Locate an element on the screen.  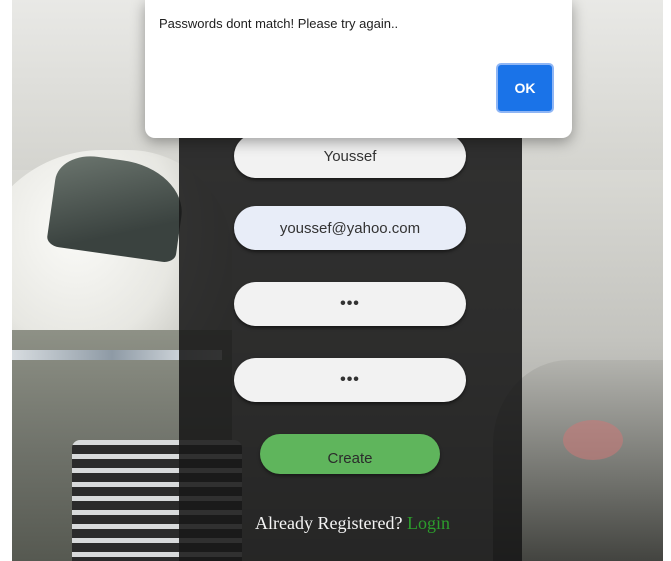
login-link: Login is located at coordinates (428, 523).